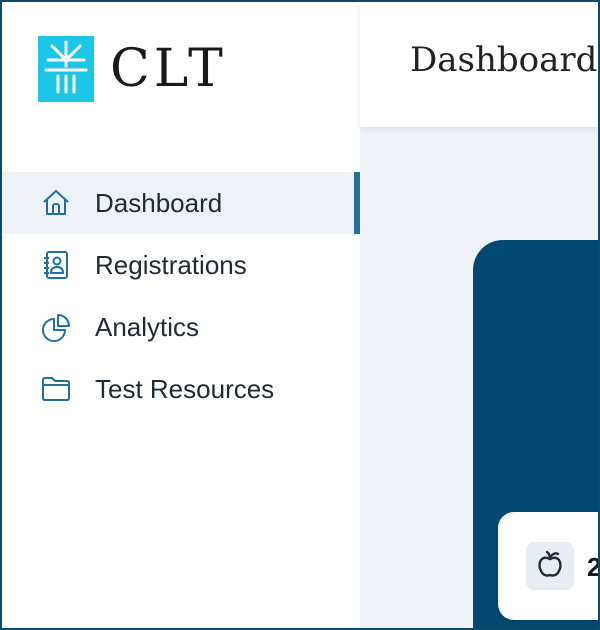  What do you see at coordinates (56, 327) in the screenshot?
I see `pie-chart-icon` at bounding box center [56, 327].